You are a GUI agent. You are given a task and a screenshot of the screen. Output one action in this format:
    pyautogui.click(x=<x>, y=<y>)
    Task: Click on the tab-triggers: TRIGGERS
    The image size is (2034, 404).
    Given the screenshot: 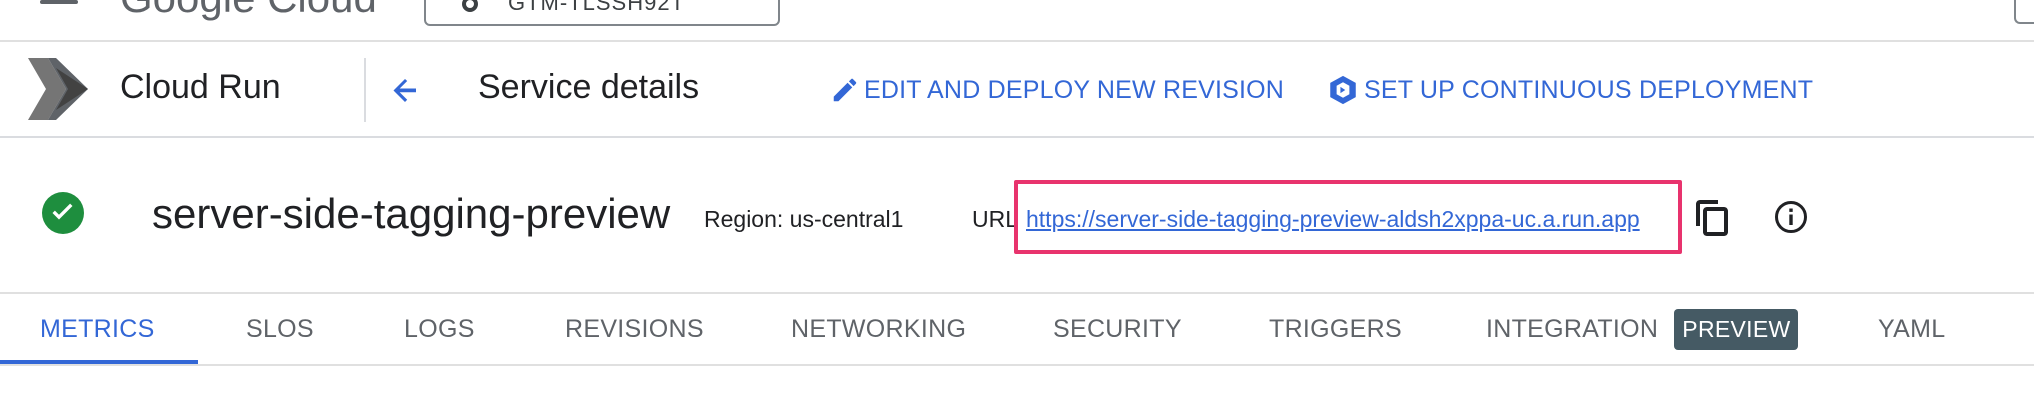 What is the action you would take?
    pyautogui.click(x=1335, y=329)
    